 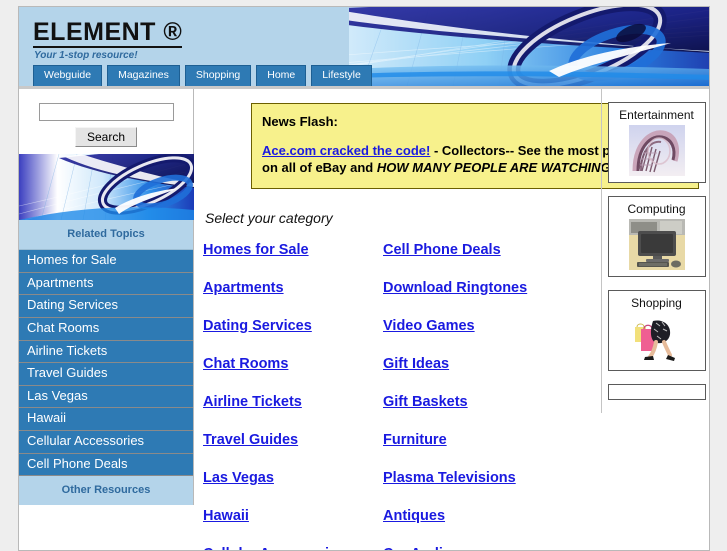 I want to click on promo-card-computing: Computing, so click(x=656, y=236).